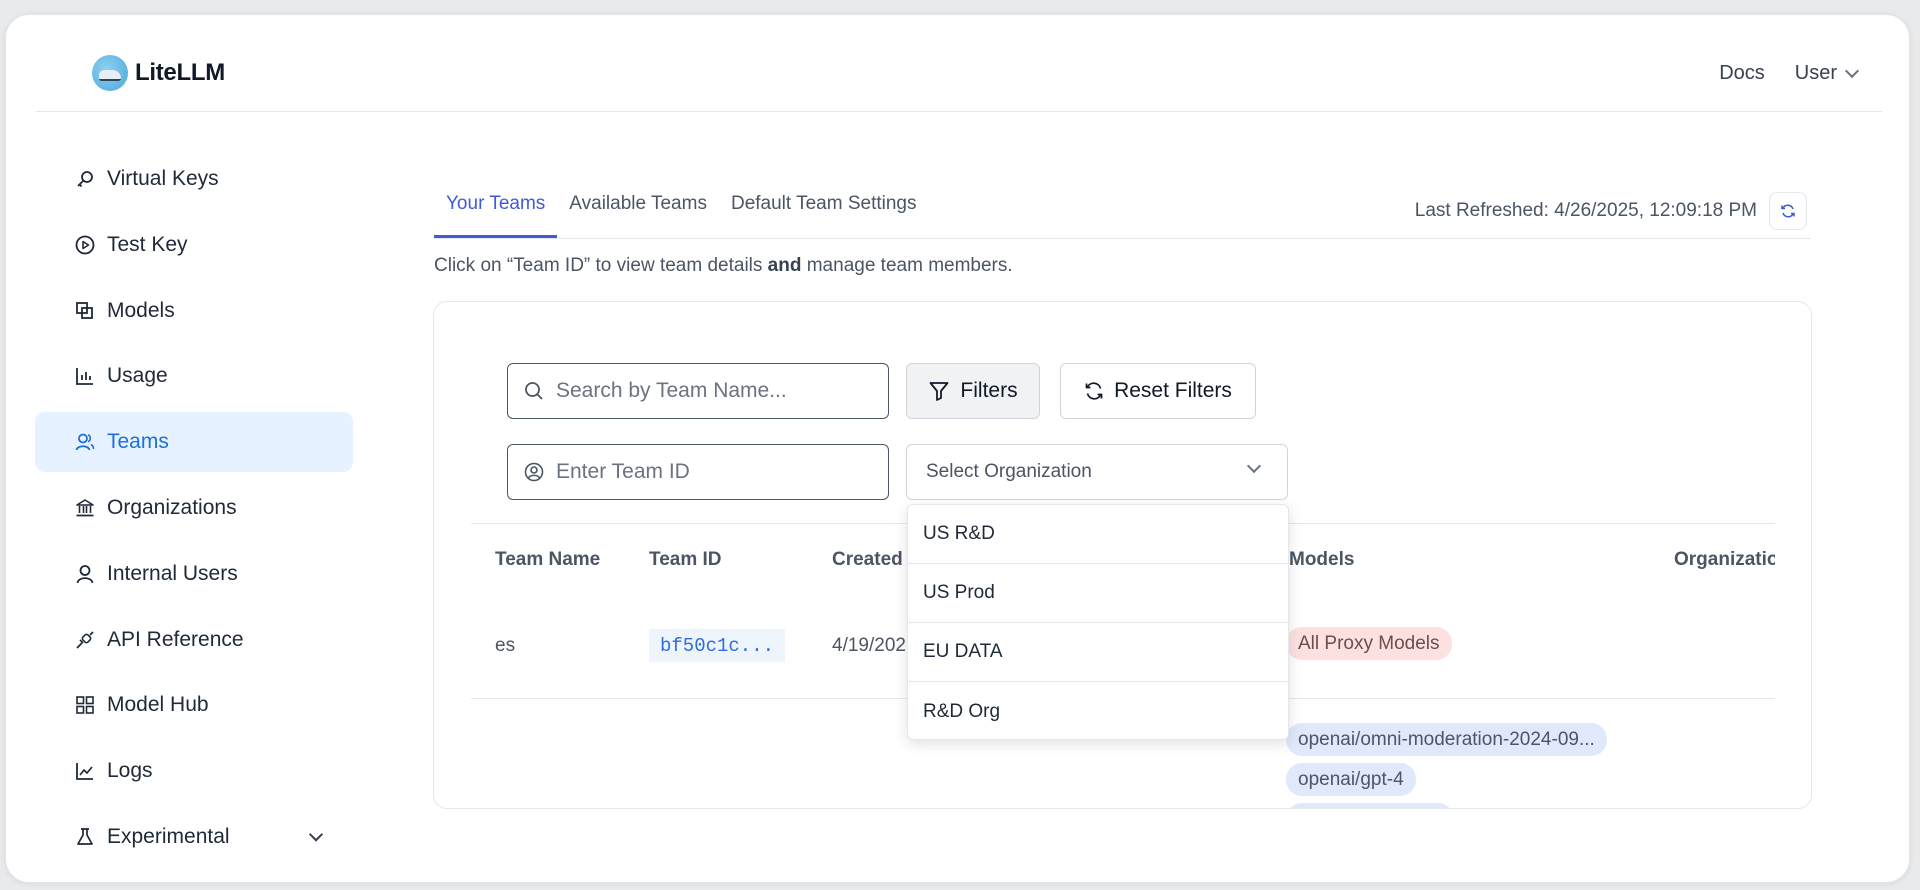 This screenshot has width=1920, height=890. I want to click on team-name-search, so click(698, 391).